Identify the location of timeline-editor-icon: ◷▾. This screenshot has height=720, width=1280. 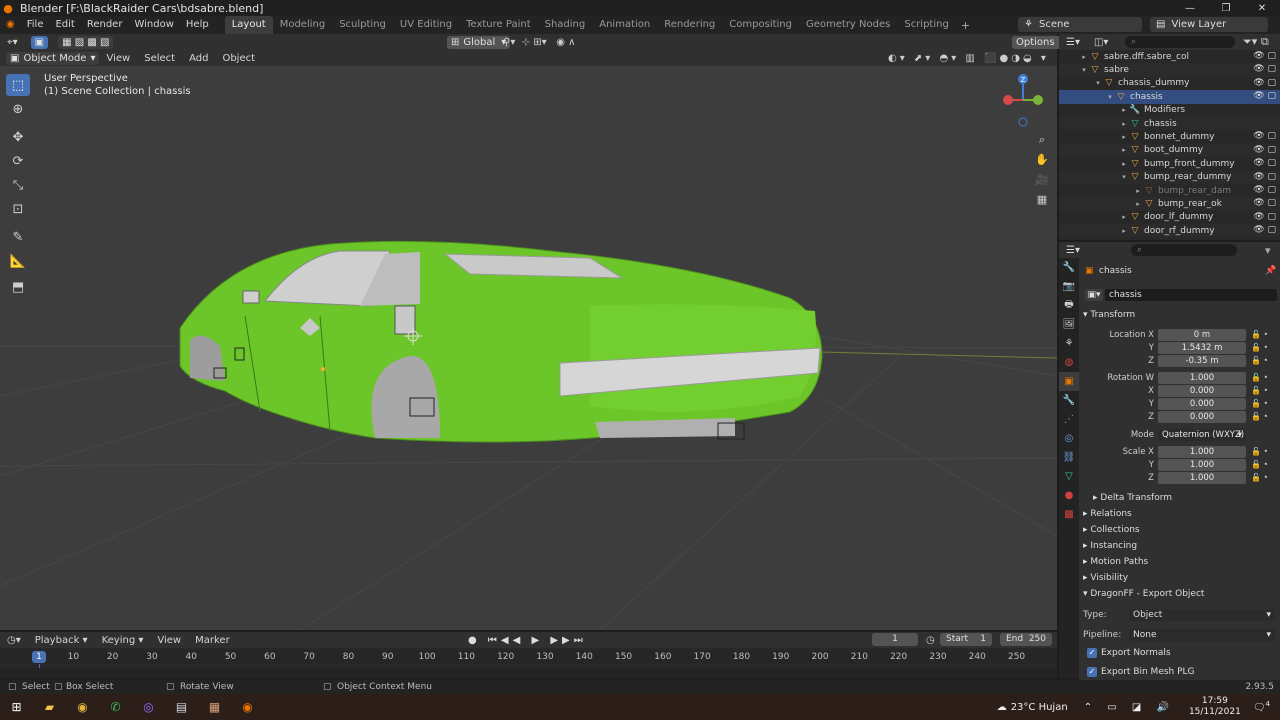
(14, 640).